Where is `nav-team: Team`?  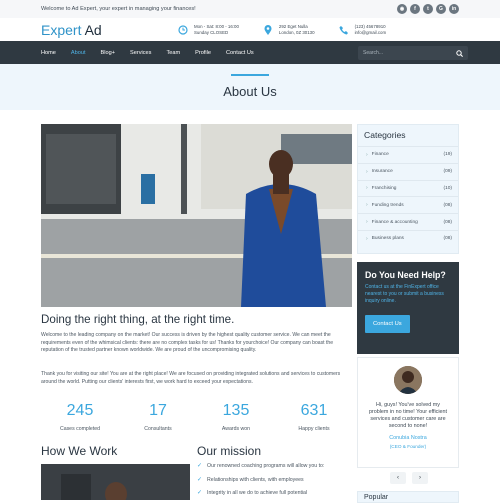
nav-team: Team is located at coordinates (173, 53).